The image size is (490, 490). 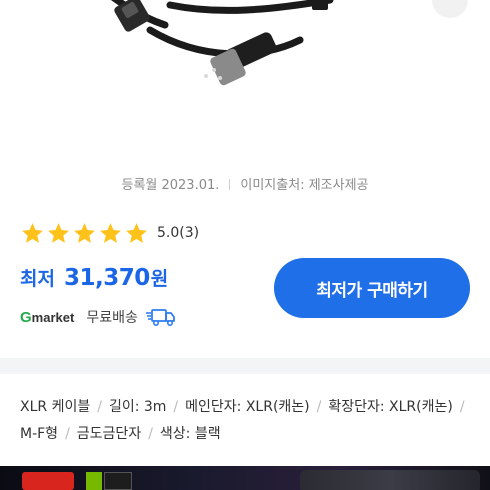 What do you see at coordinates (118, 481) in the screenshot?
I see `geforce-badge-icon` at bounding box center [118, 481].